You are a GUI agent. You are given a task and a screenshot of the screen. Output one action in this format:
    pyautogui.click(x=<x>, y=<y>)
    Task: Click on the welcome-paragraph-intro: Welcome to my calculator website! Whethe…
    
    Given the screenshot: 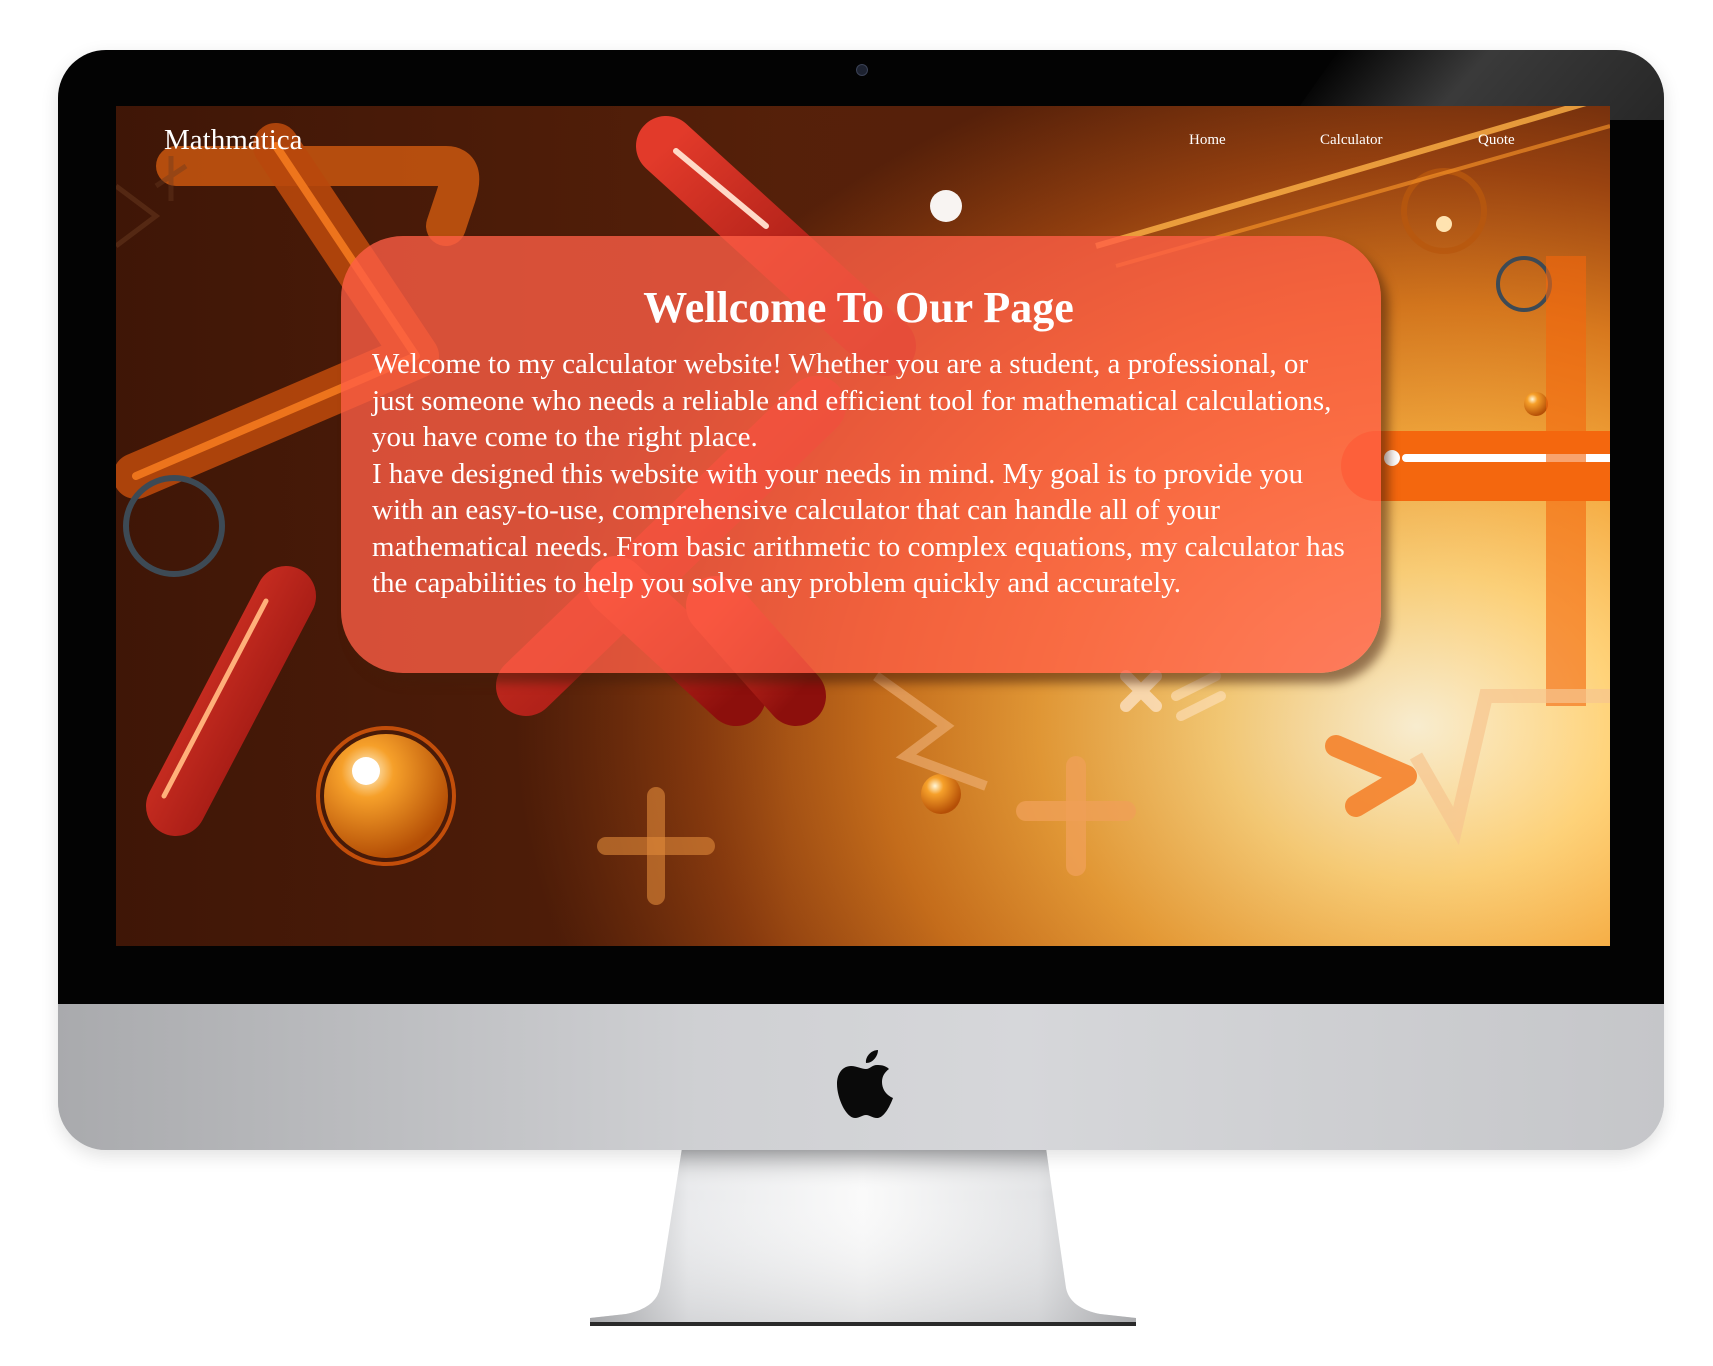 What is the action you would take?
    pyautogui.click(x=852, y=401)
    